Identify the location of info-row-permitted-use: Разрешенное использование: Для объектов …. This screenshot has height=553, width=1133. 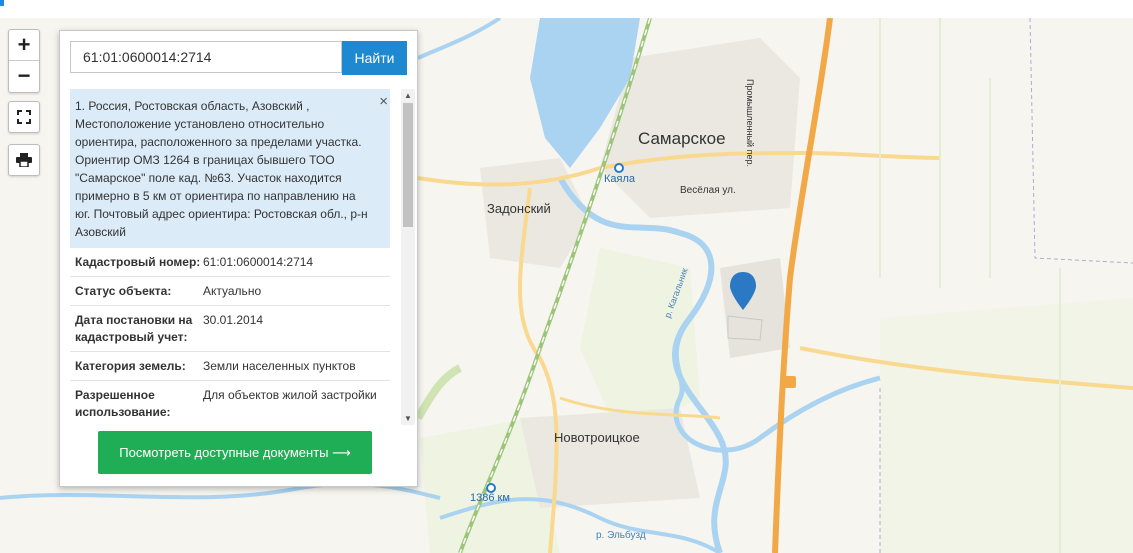
(230, 403).